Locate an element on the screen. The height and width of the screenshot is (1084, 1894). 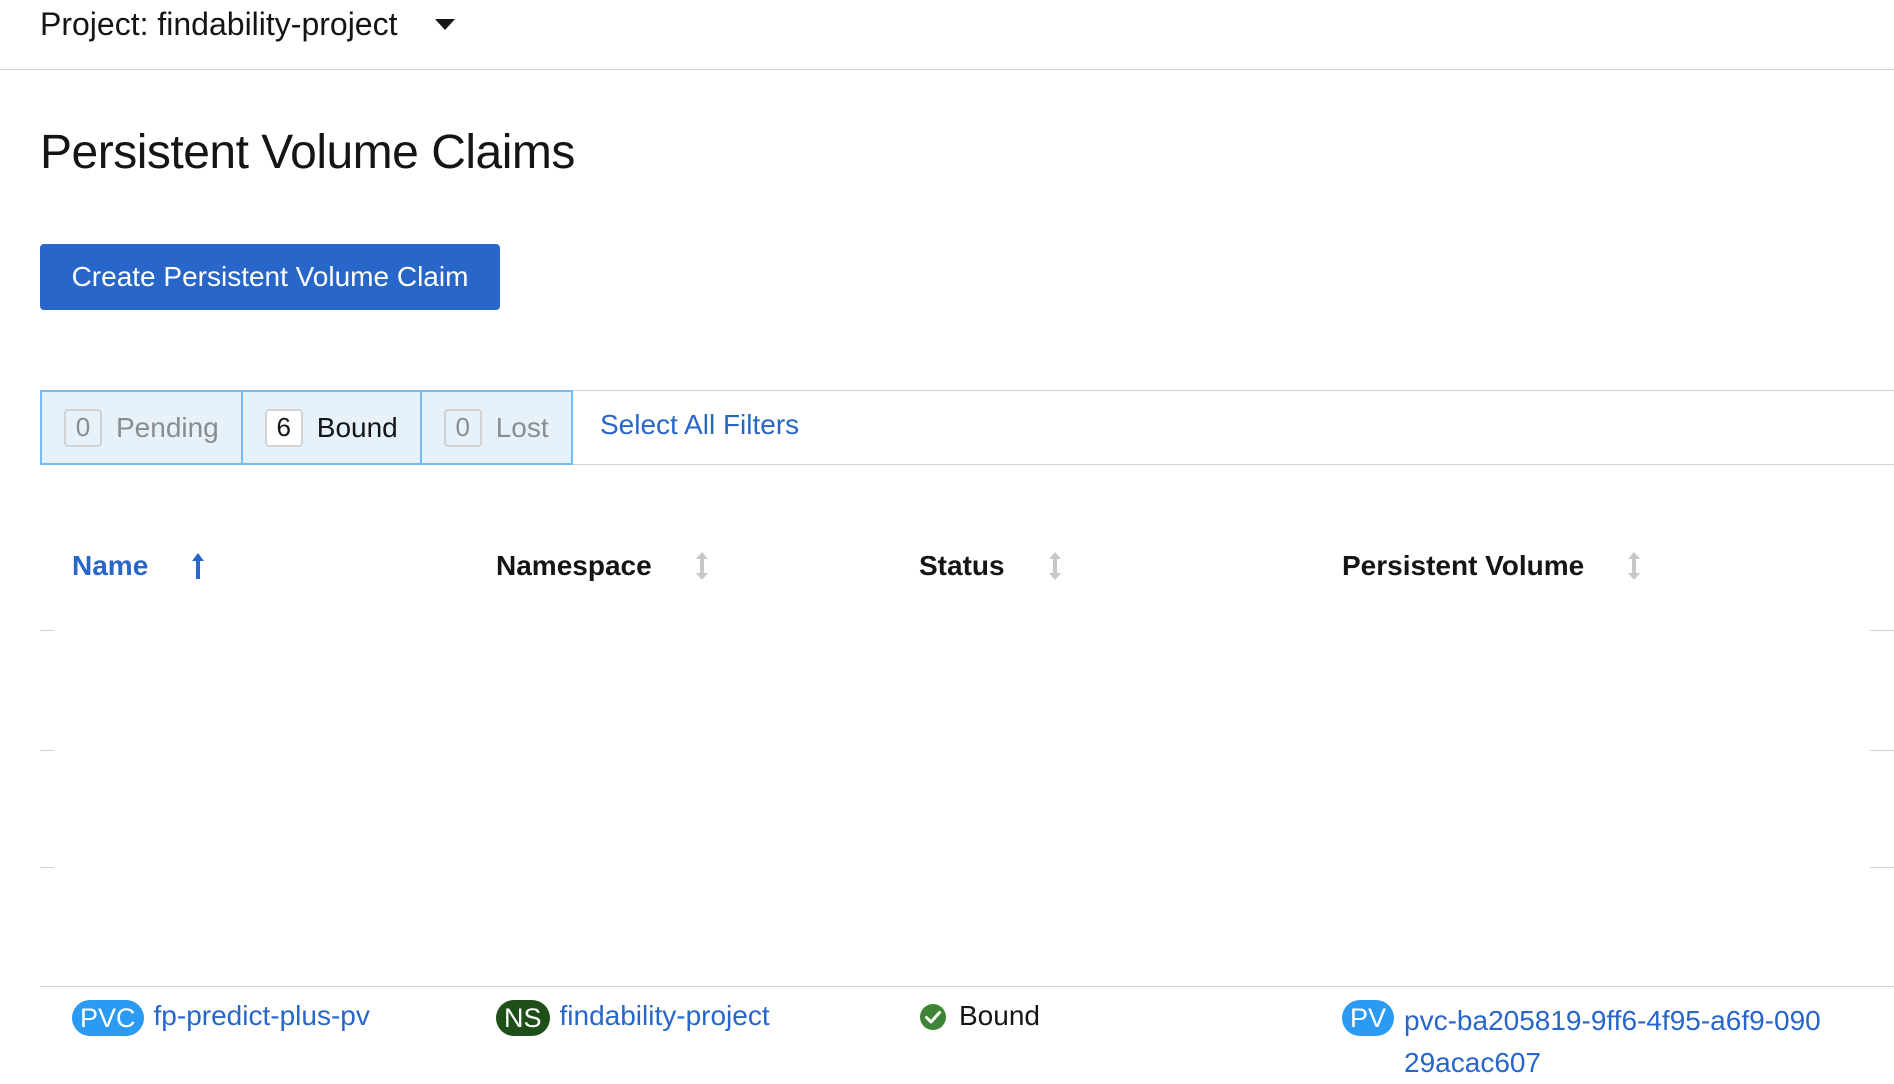
filter-label: Bound is located at coordinates (357, 427).